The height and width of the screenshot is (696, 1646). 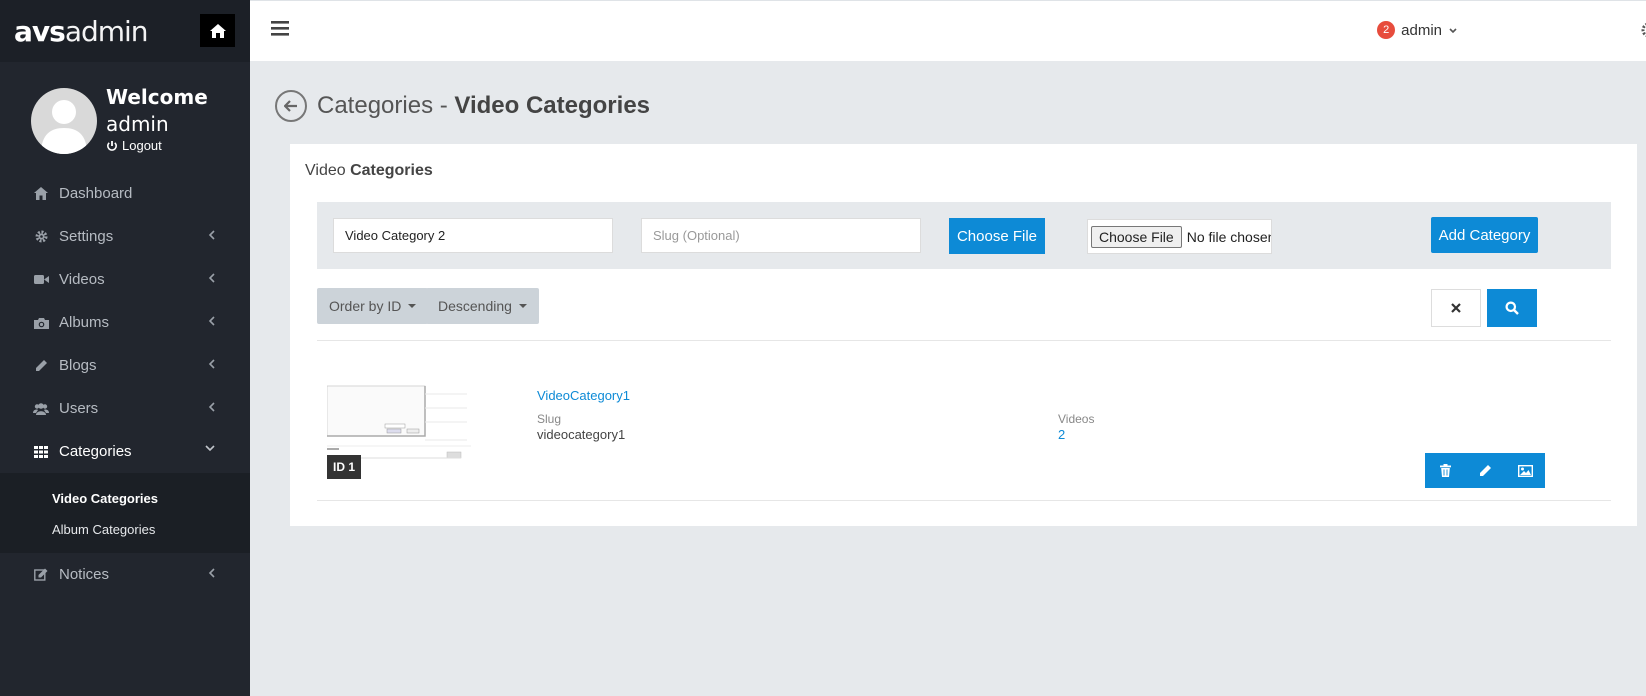 What do you see at coordinates (79, 408) in the screenshot?
I see `sidebar-item-label: Users` at bounding box center [79, 408].